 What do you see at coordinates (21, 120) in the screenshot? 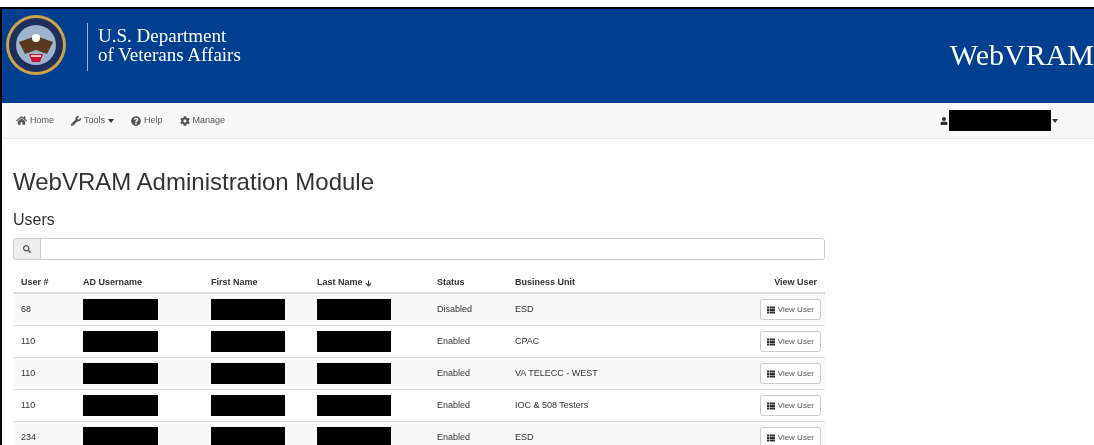
I see `home-icon` at bounding box center [21, 120].